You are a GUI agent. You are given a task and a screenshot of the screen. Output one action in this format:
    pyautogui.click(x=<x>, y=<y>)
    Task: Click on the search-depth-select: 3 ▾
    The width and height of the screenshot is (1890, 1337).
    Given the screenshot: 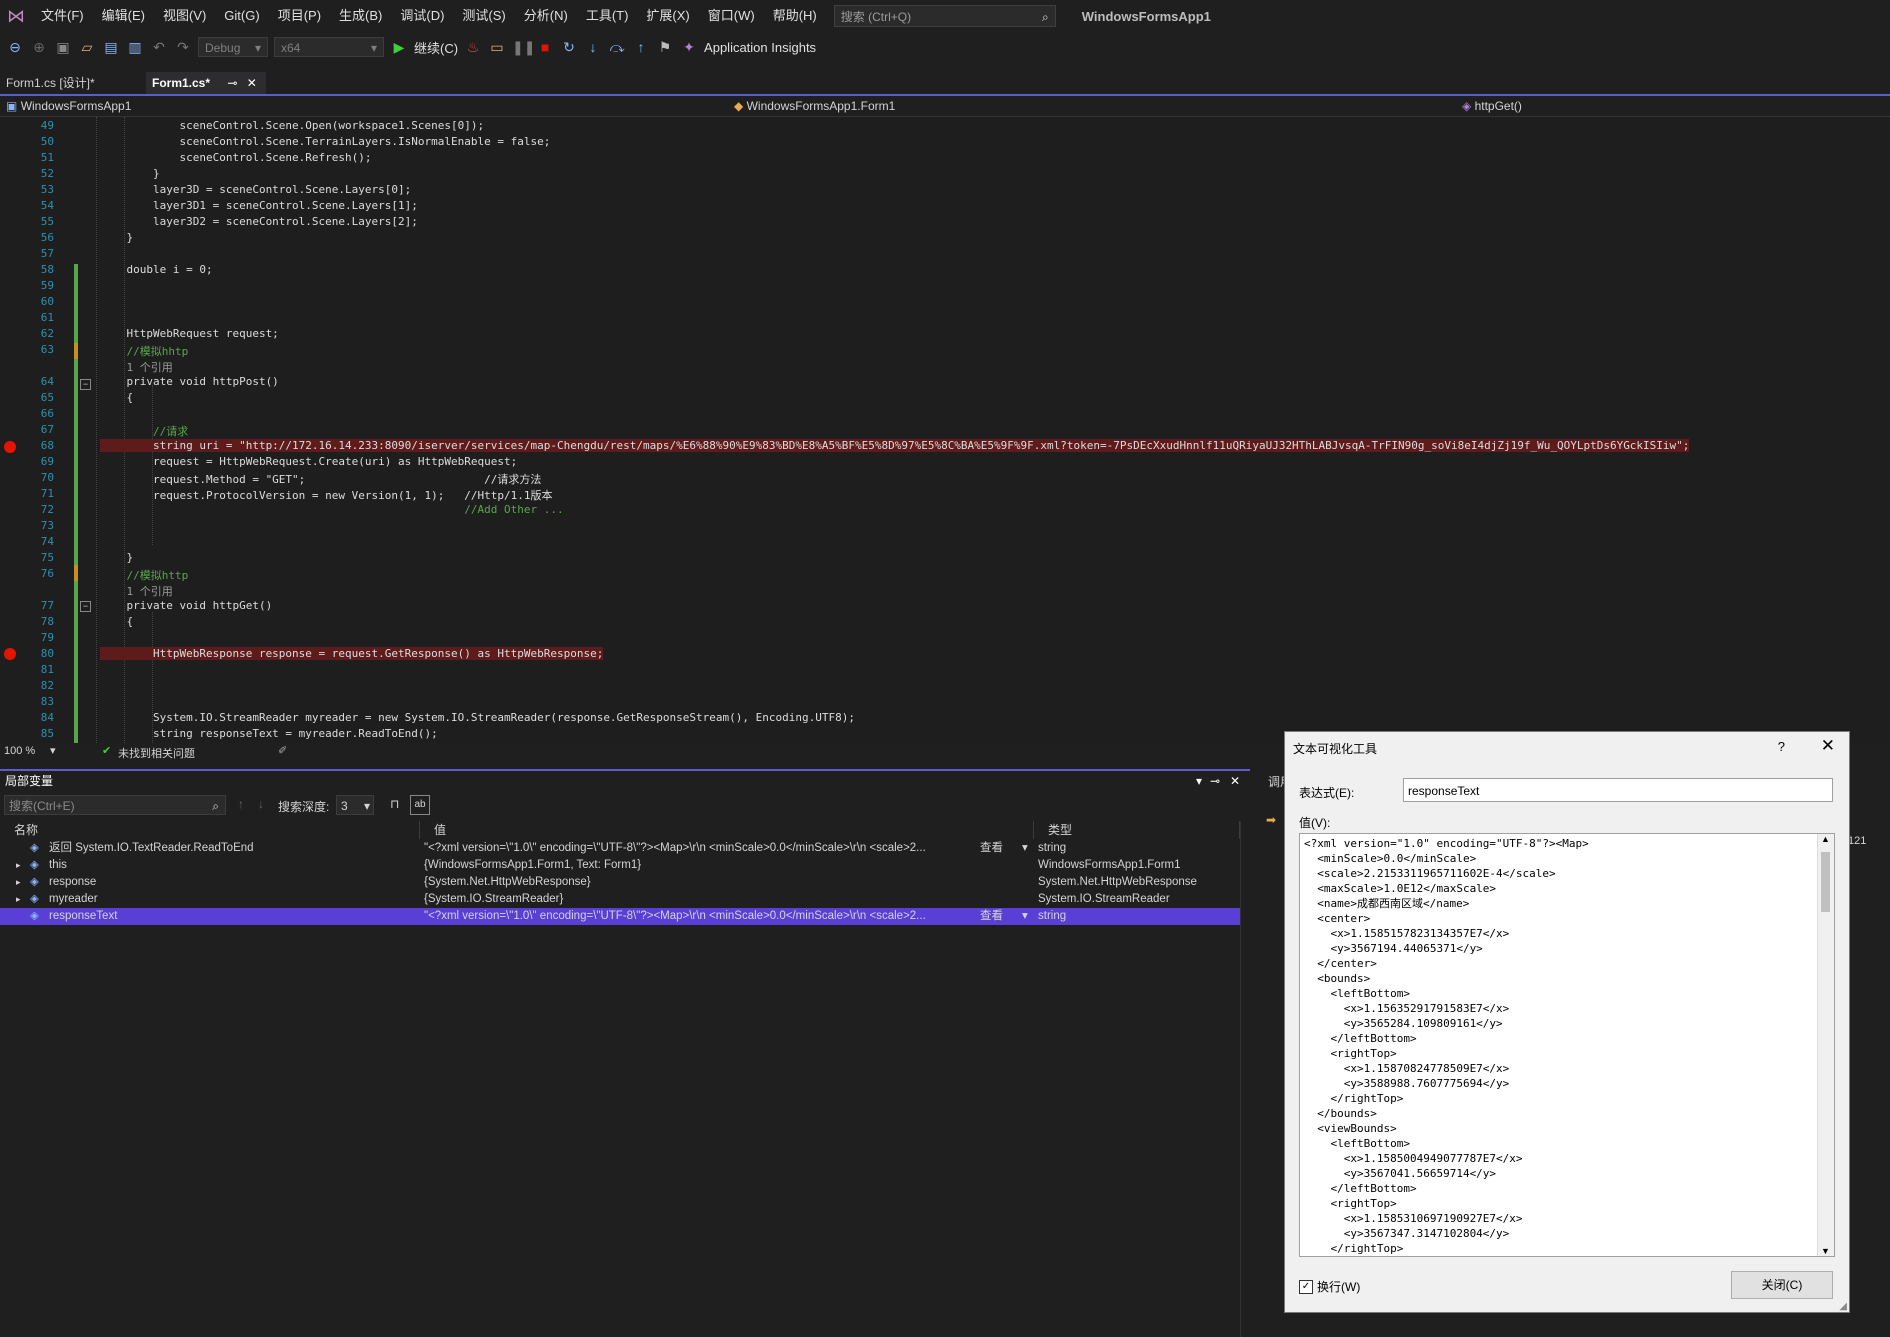 What is the action you would take?
    pyautogui.click(x=355, y=805)
    